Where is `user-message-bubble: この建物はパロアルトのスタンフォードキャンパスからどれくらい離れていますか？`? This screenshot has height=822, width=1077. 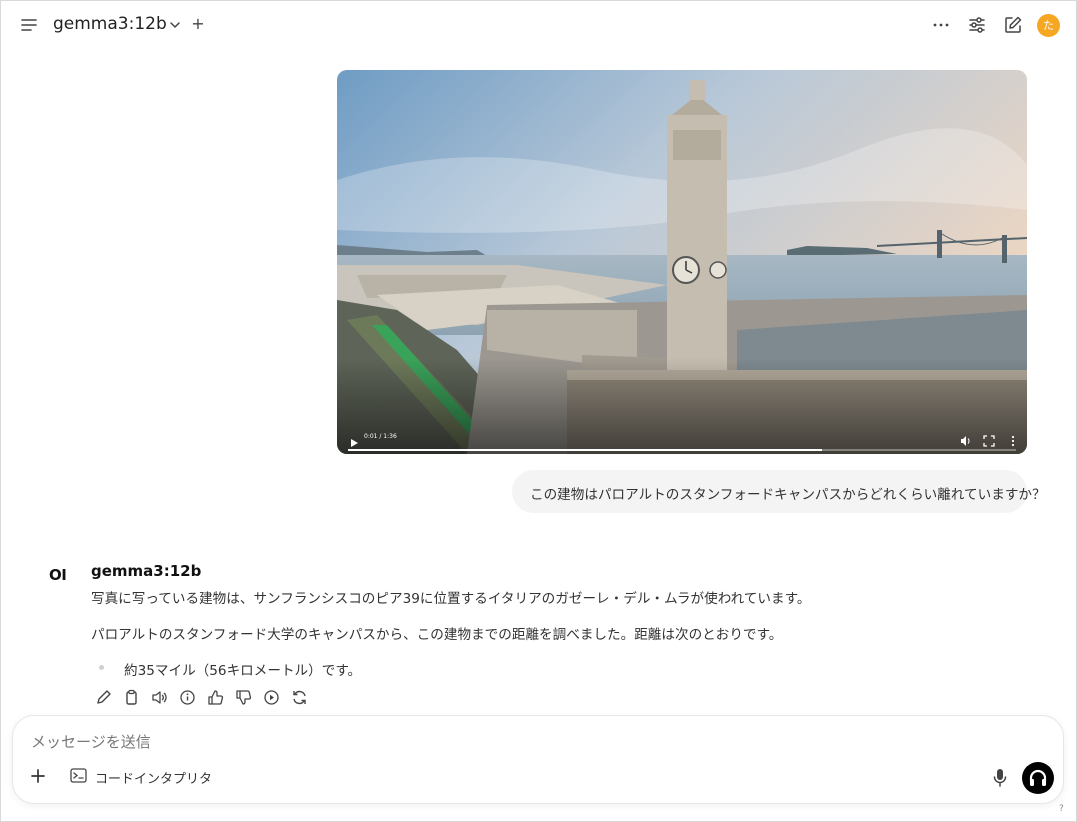 user-message-bubble: この建物はパロアルトのスタンフォードキャンパスからどれくらい離れていますか？ is located at coordinates (779, 491).